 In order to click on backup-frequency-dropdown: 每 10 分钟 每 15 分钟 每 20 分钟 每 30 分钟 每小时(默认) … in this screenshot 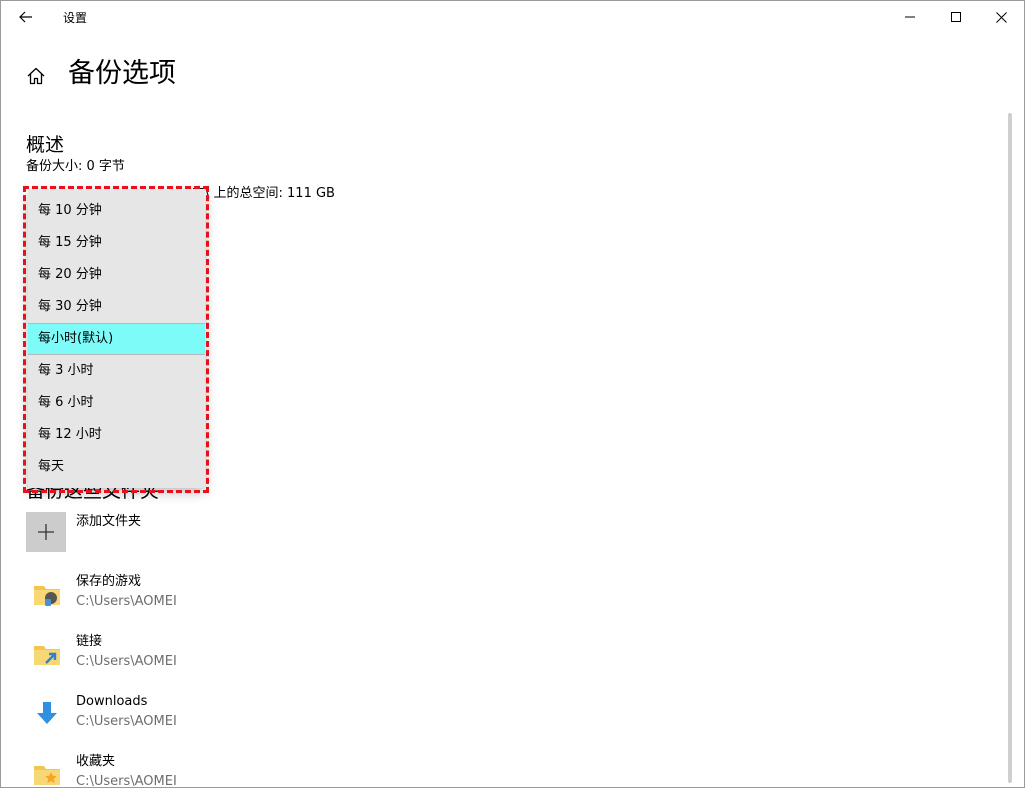, I will do `click(116, 338)`.